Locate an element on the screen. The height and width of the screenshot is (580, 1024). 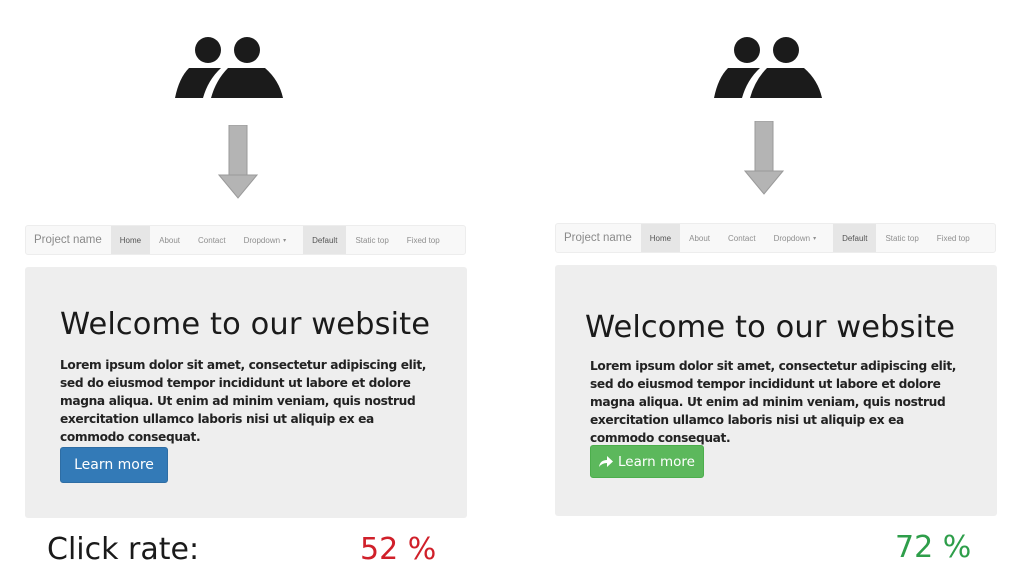
click-rate-variant-b: 72 % is located at coordinates (933, 547).